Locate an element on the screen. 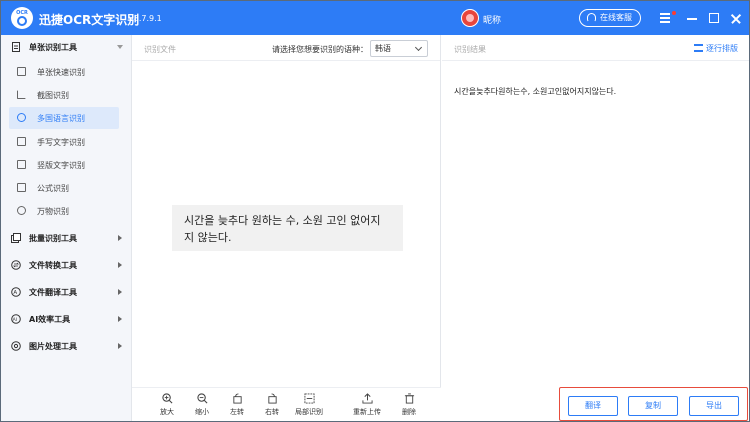 Image resolution: width=750 pixels, height=422 pixels. image-icon is located at coordinates (21, 71).